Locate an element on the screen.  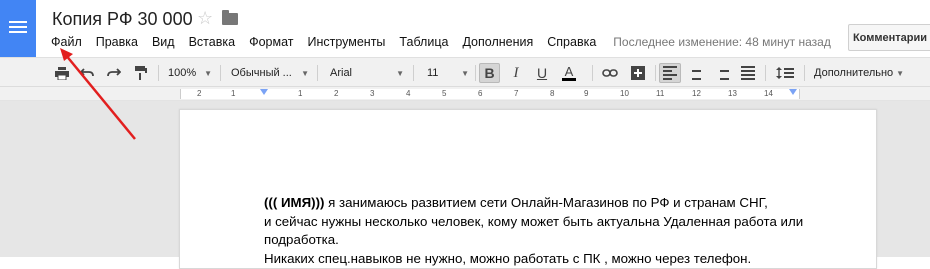
ruler-number: 11 is located at coordinates (660, 93).